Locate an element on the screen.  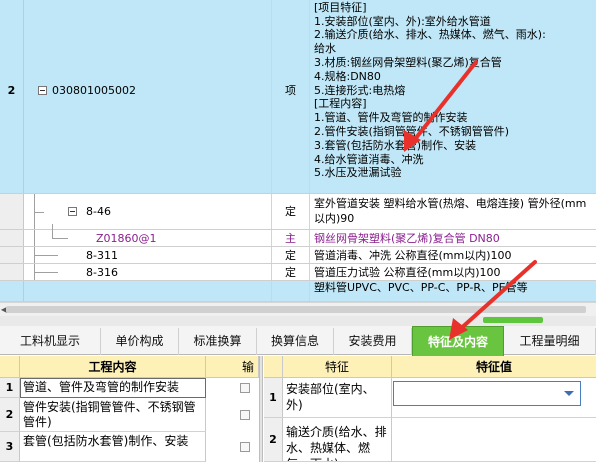
description-line: [项目特征] is located at coordinates (340, 7).